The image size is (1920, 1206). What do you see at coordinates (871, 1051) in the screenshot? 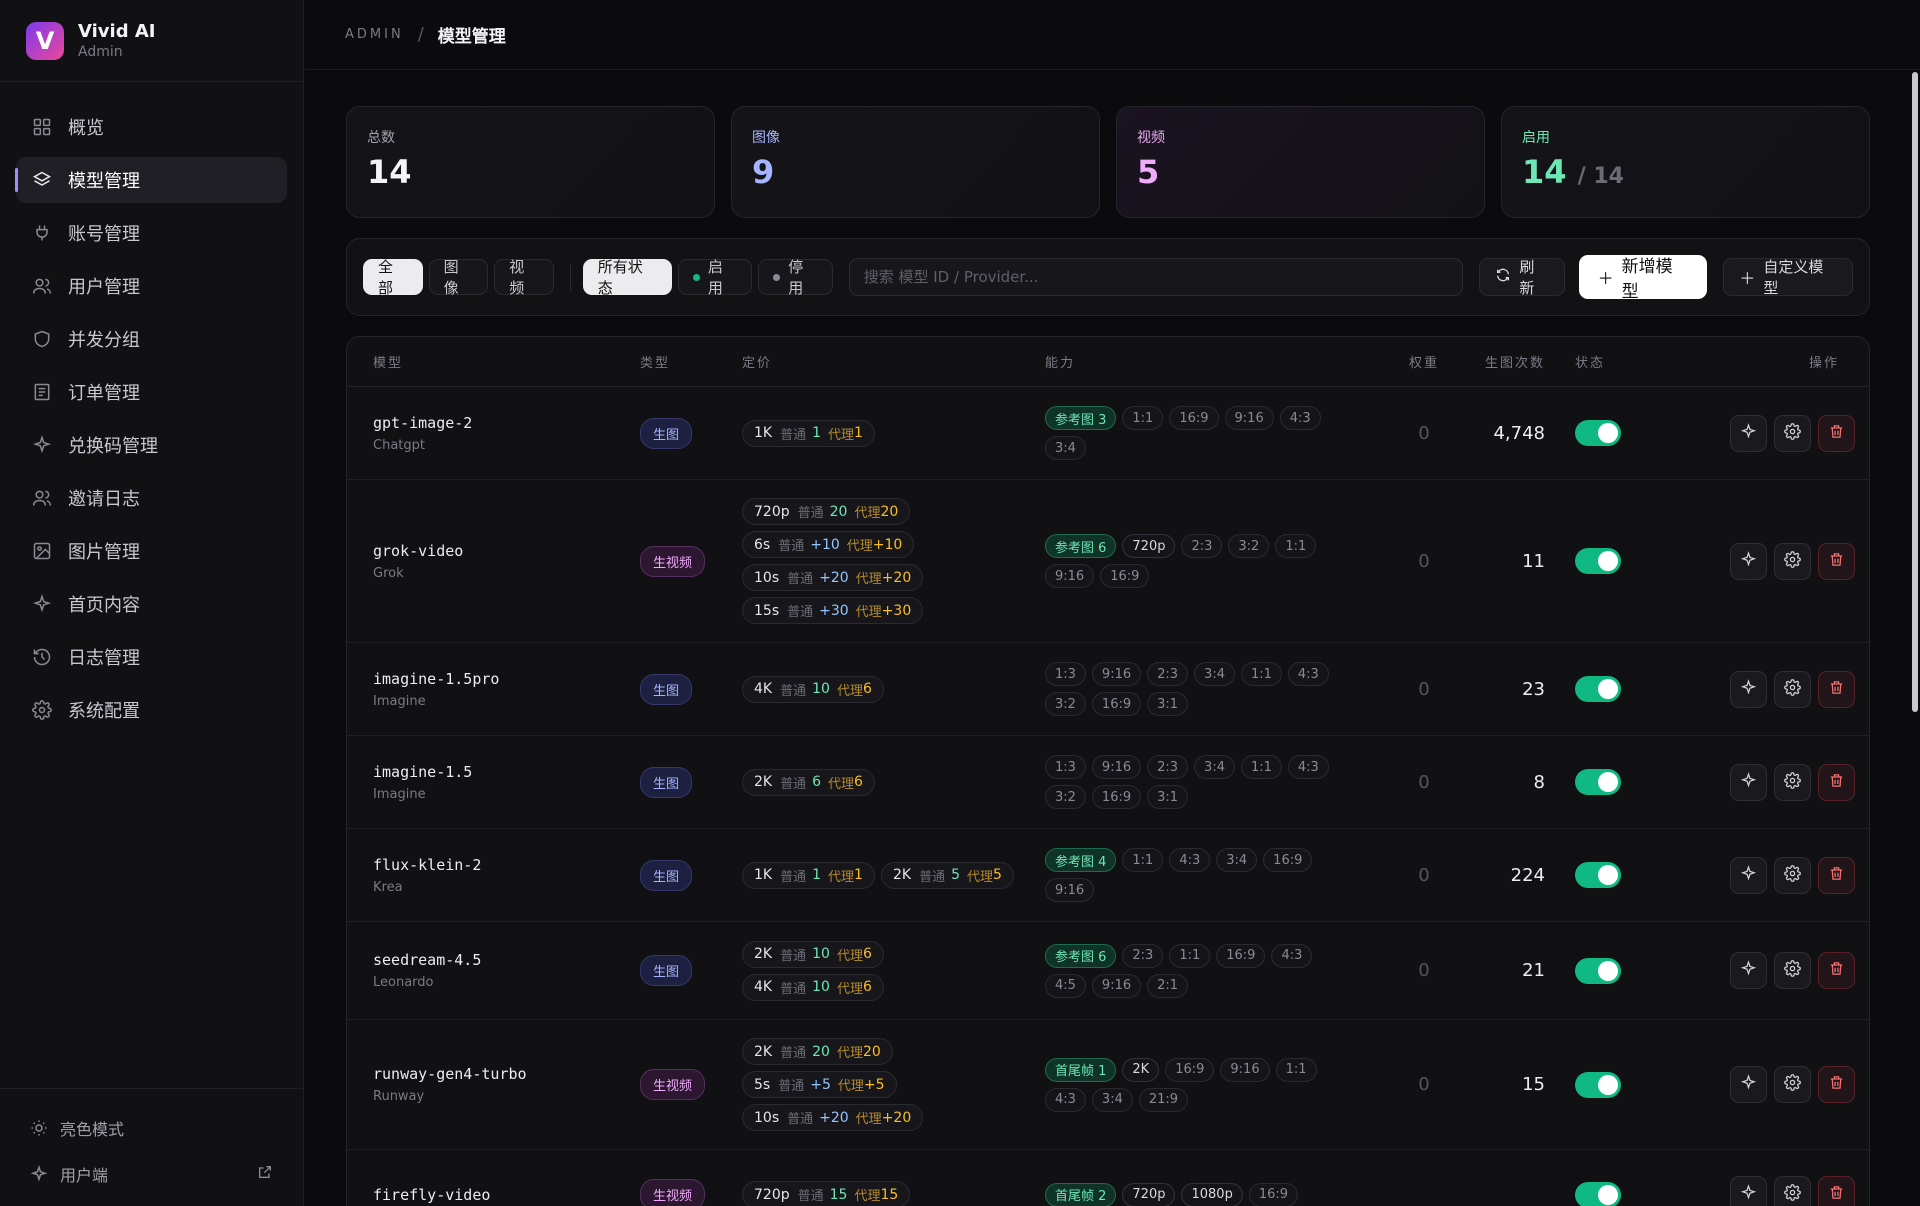
I see `price-agent-value: 20` at bounding box center [871, 1051].